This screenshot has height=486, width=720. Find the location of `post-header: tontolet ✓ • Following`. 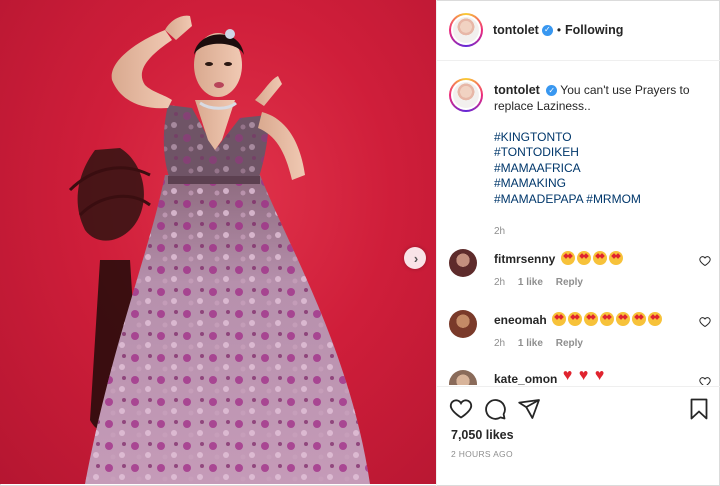

post-header: tontolet ✓ • Following is located at coordinates (578, 30).